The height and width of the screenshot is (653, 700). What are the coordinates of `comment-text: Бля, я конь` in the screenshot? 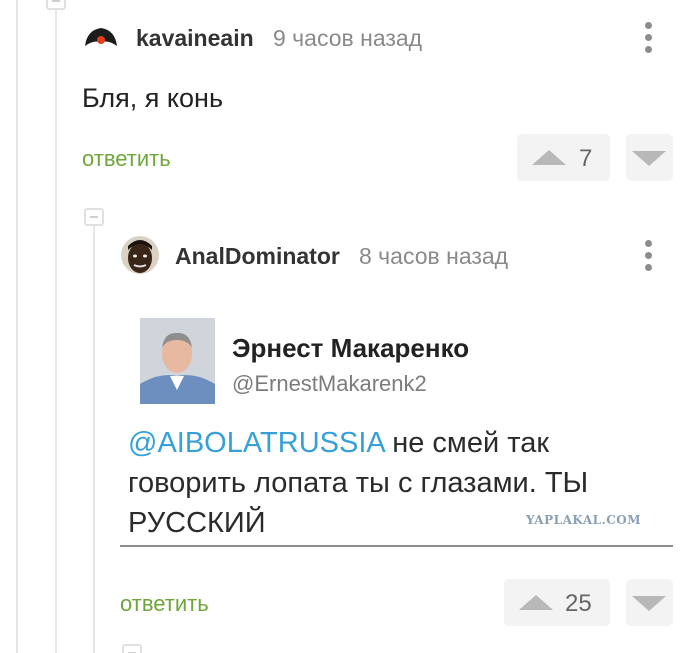 It's located at (153, 98).